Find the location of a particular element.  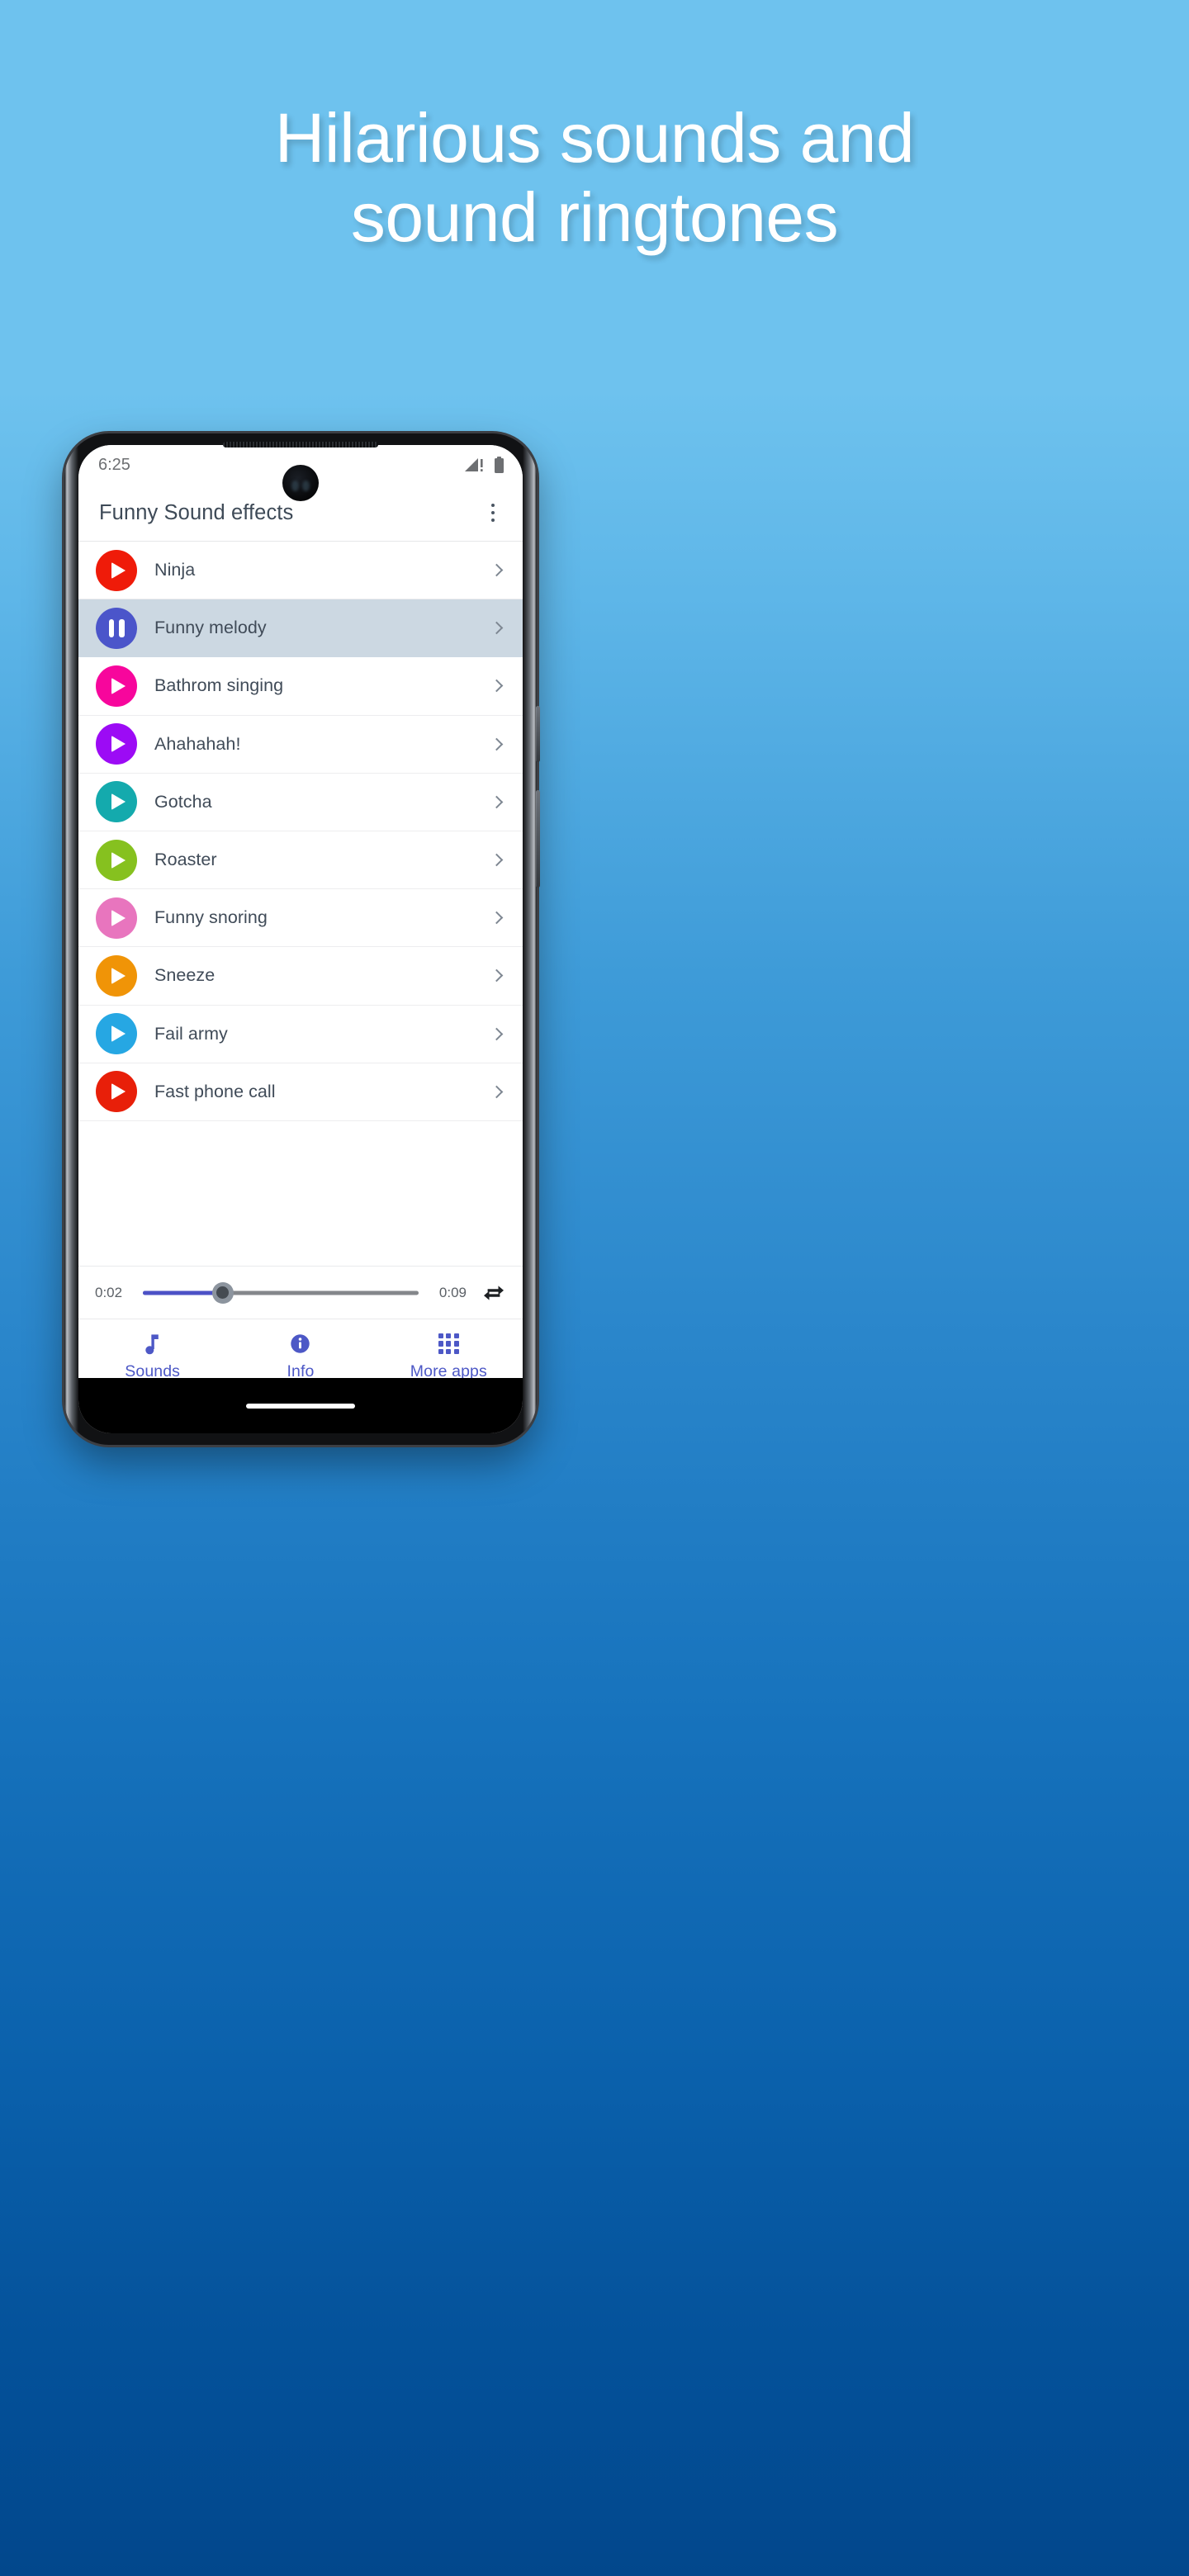

sound-row-label: Funny melody is located at coordinates (210, 628).